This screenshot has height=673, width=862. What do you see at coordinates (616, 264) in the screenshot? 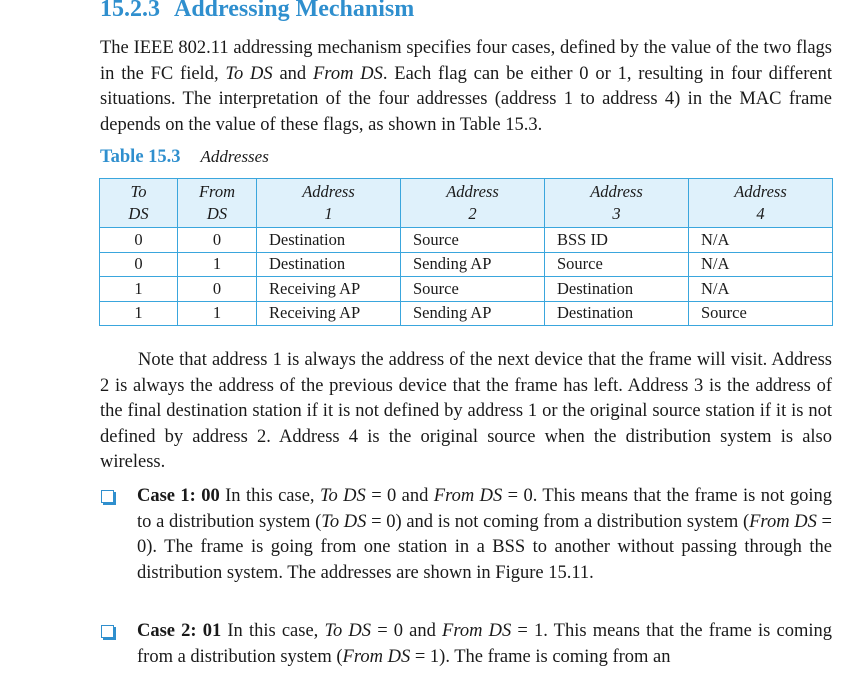
I see `cell-address-3: Source` at bounding box center [616, 264].